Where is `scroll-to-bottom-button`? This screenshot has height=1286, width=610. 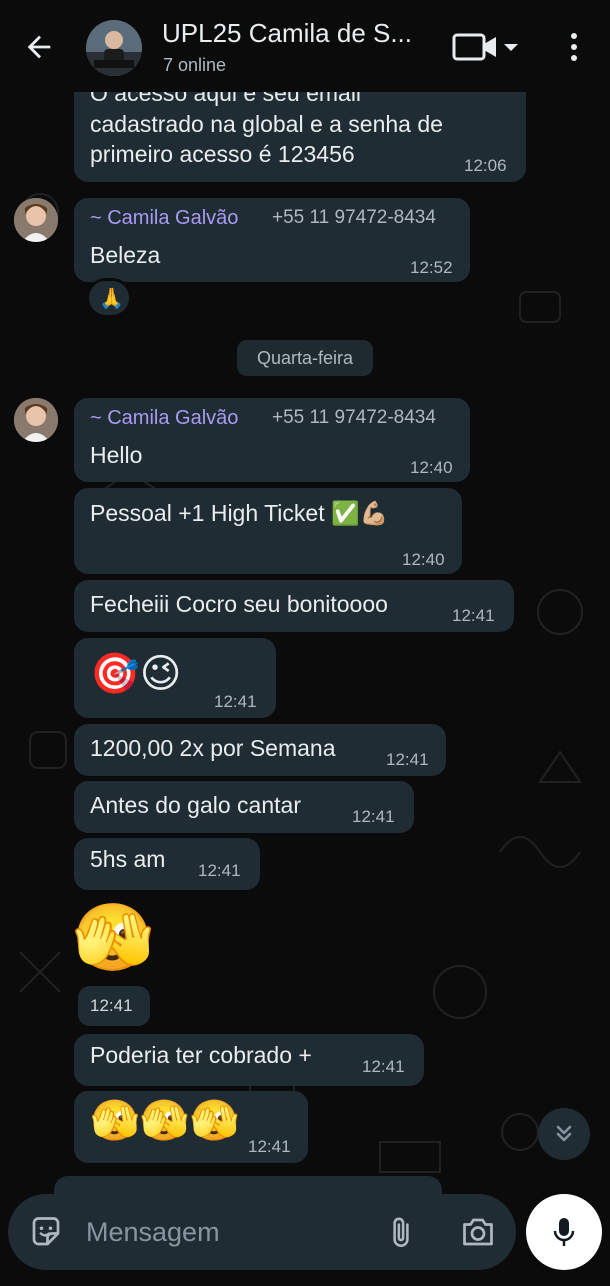 scroll-to-bottom-button is located at coordinates (564, 1134).